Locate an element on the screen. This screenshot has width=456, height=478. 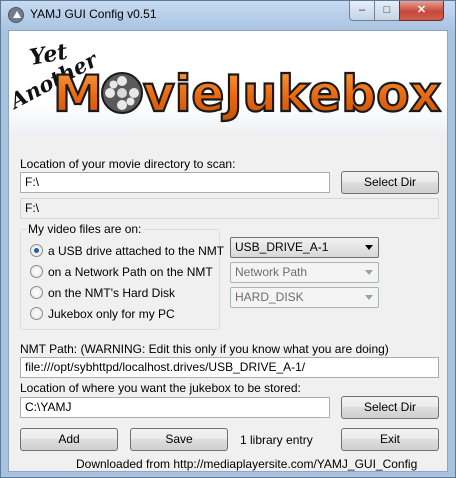
film-reel-icon is located at coordinates (122, 93).